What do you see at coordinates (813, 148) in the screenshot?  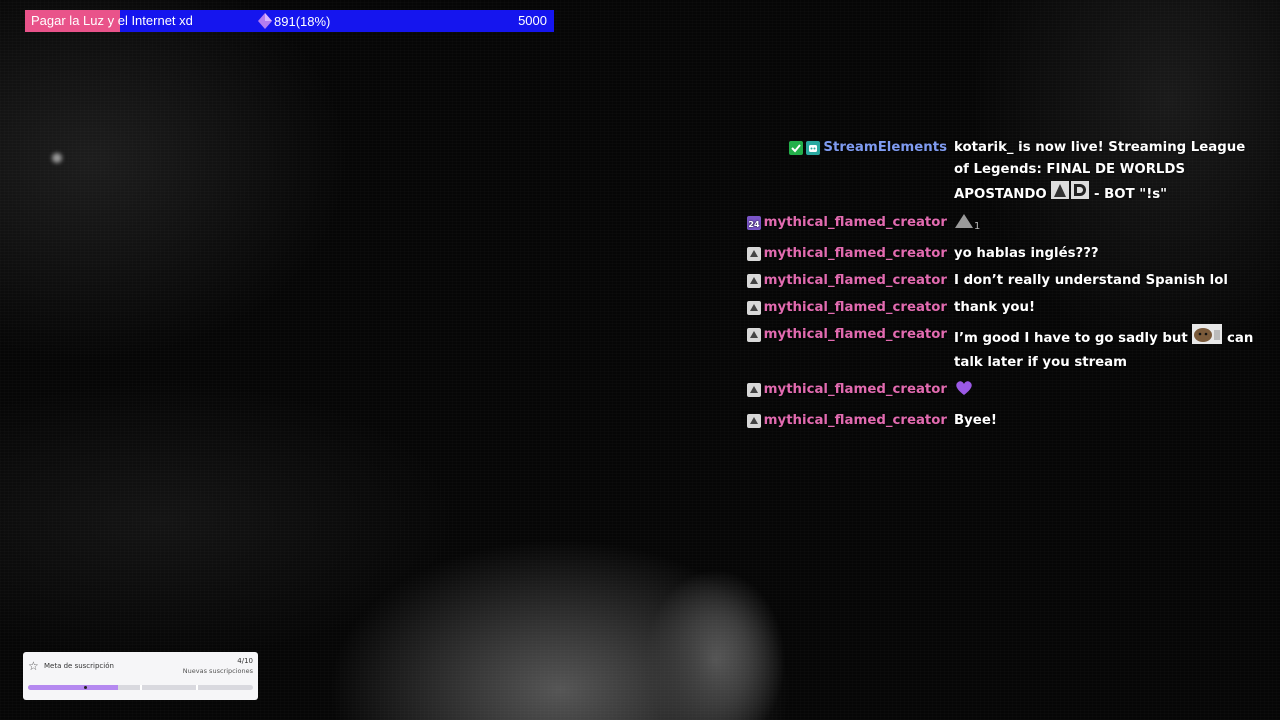 I see `bot-badge` at bounding box center [813, 148].